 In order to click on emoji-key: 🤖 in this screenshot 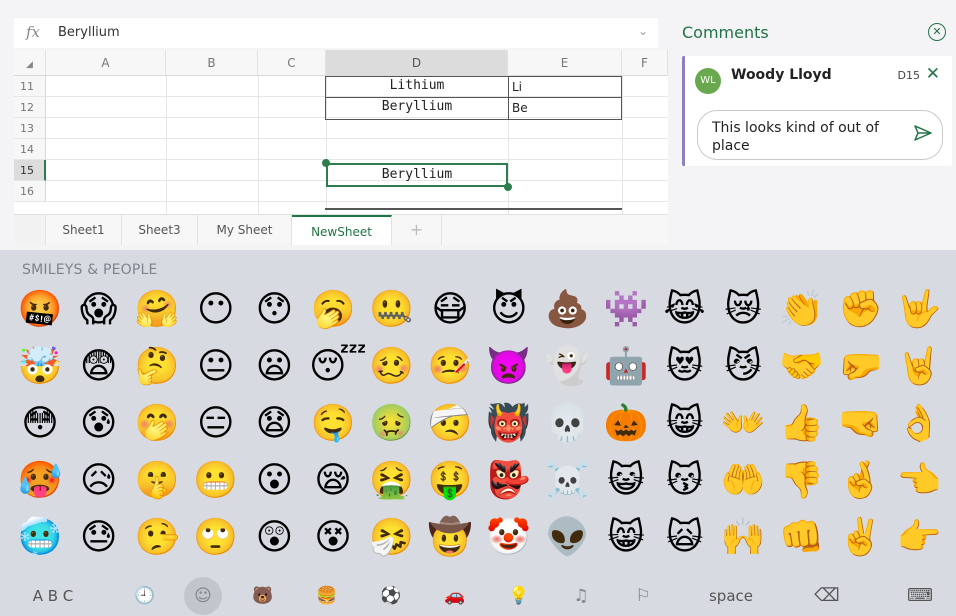, I will do `click(626, 367)`.